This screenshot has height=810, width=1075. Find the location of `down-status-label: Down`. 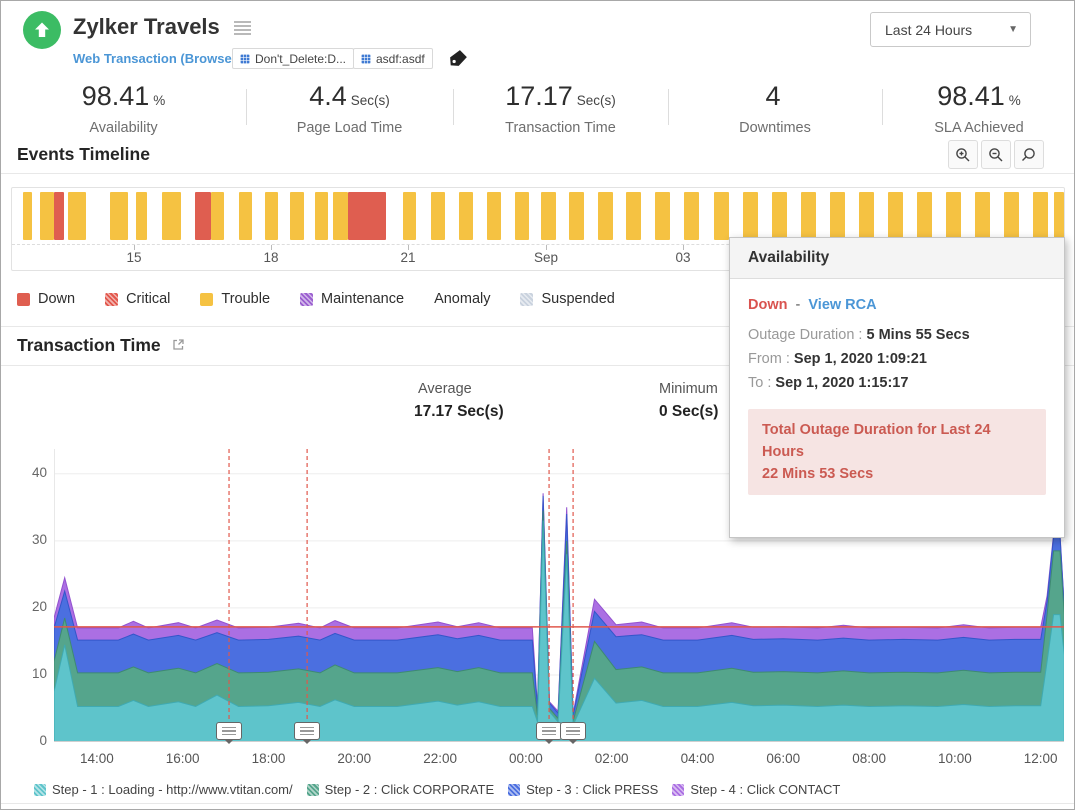

down-status-label: Down is located at coordinates (768, 305).